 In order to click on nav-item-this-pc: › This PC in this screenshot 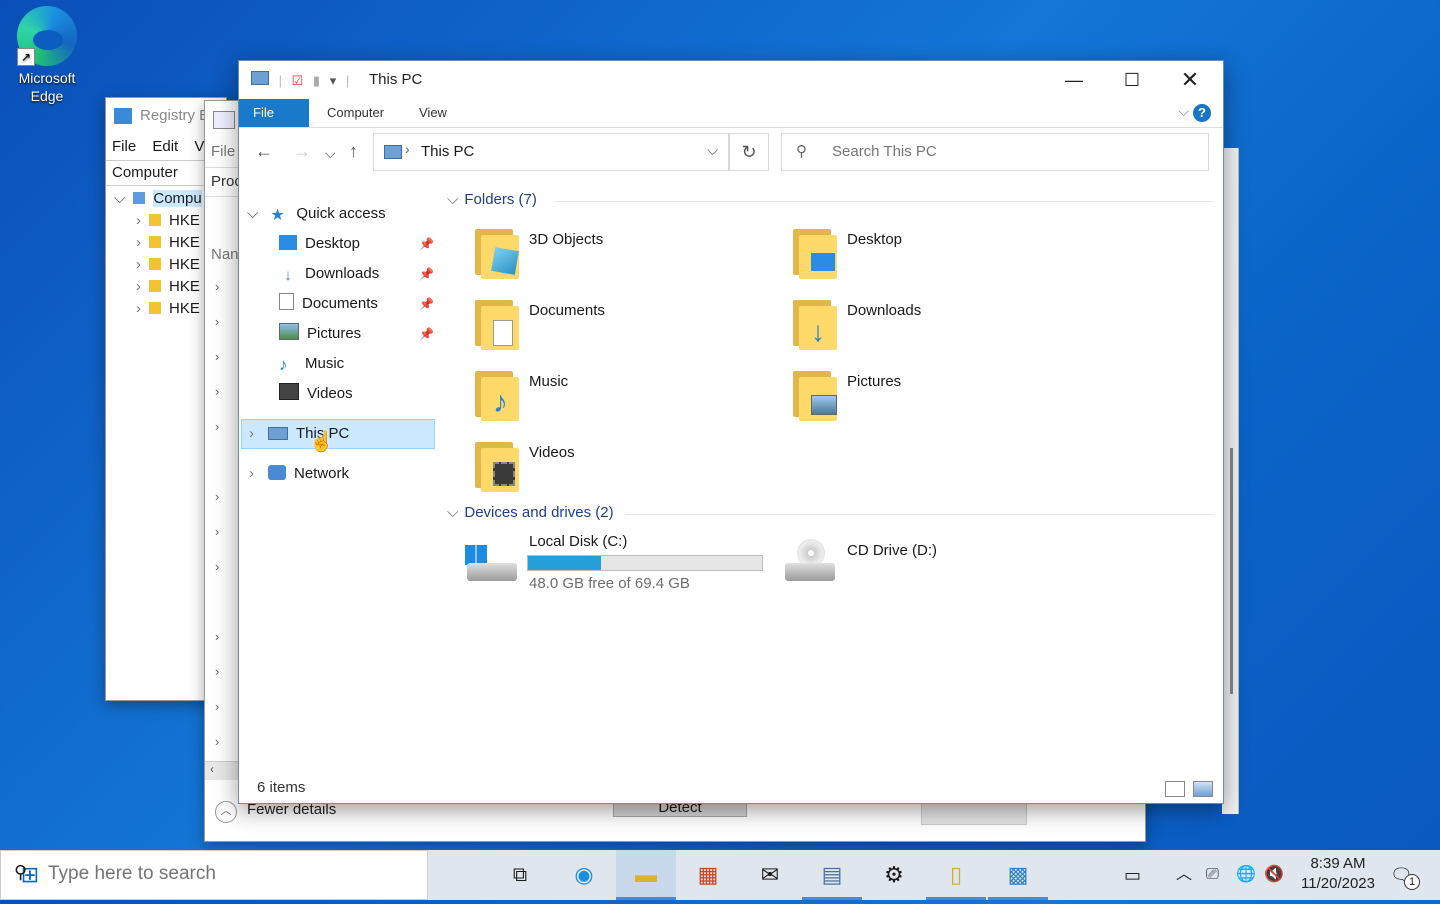, I will do `click(299, 434)`.